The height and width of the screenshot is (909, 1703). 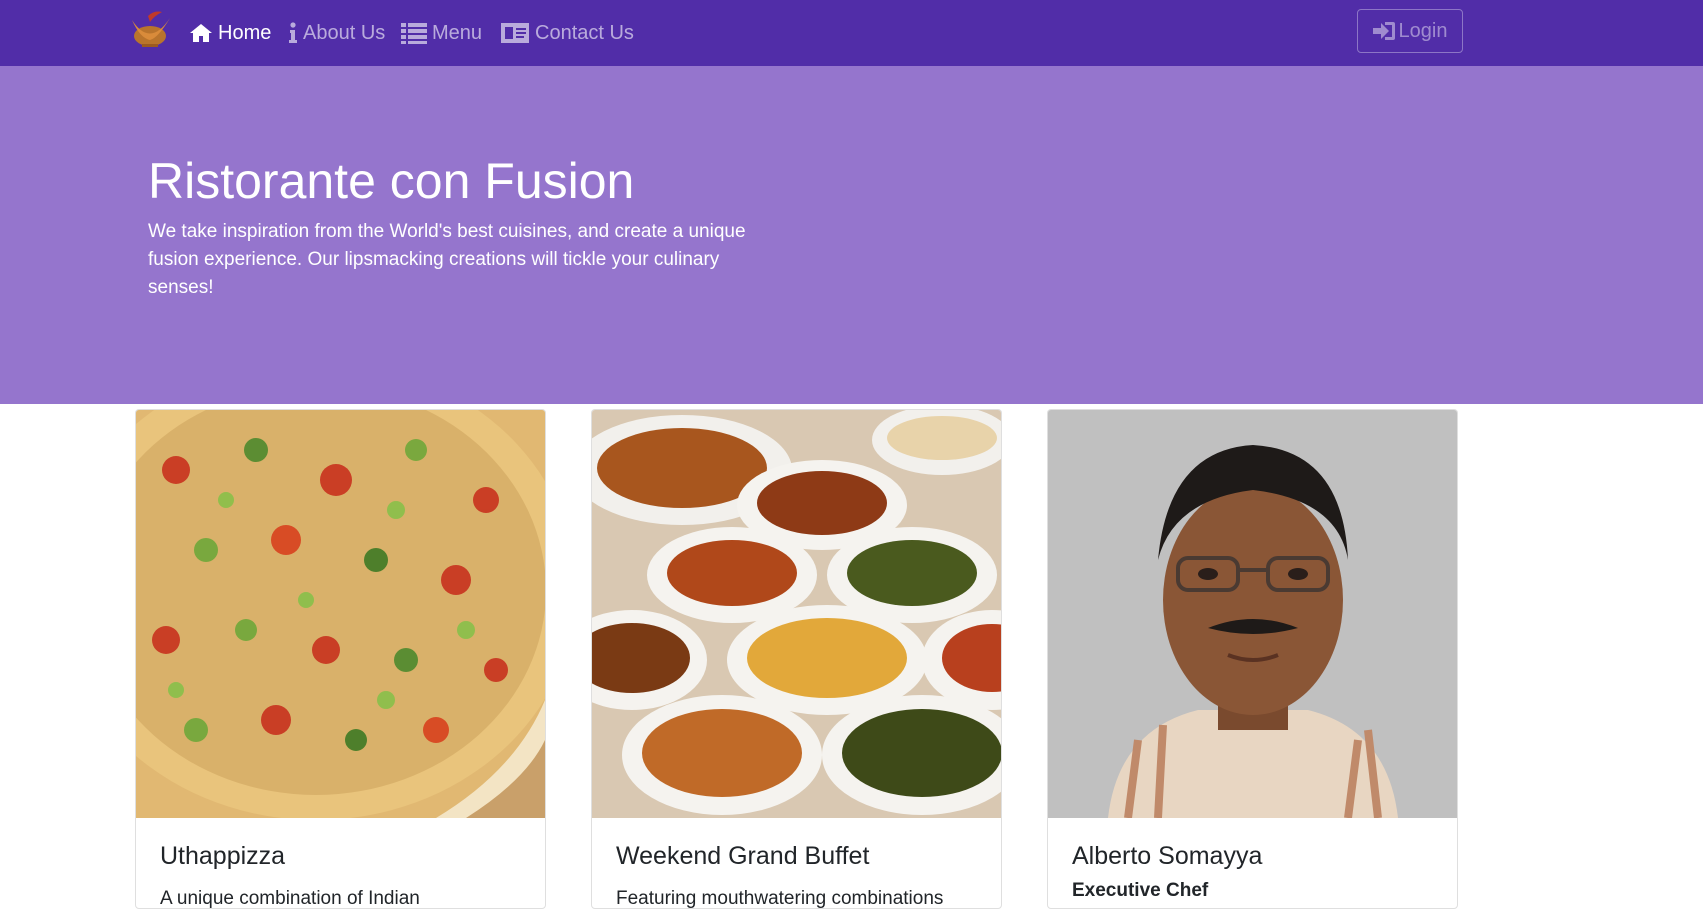 I want to click on list-icon, so click(x=414, y=33).